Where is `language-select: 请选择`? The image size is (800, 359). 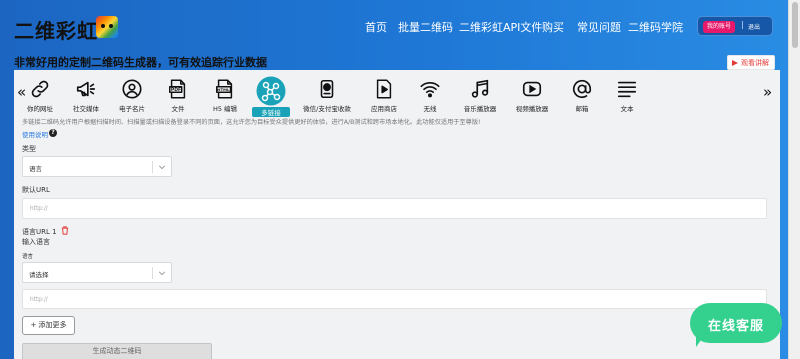
language-select: 请选择 is located at coordinates (97, 272).